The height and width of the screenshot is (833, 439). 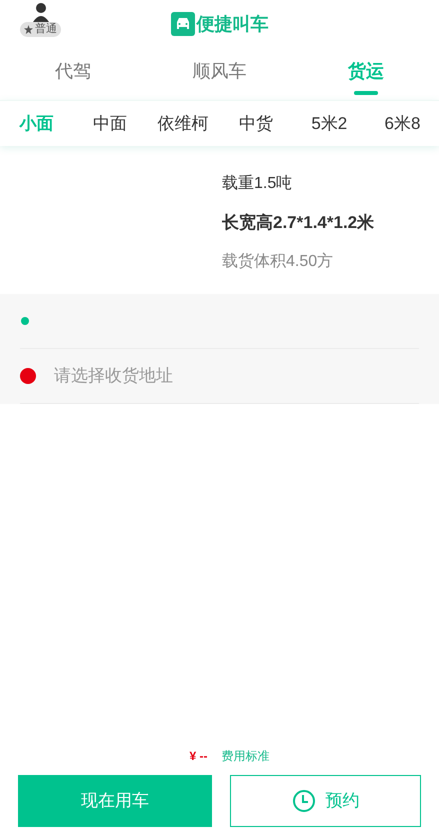 What do you see at coordinates (256, 123) in the screenshot?
I see `vehicle-type-tab: 中货` at bounding box center [256, 123].